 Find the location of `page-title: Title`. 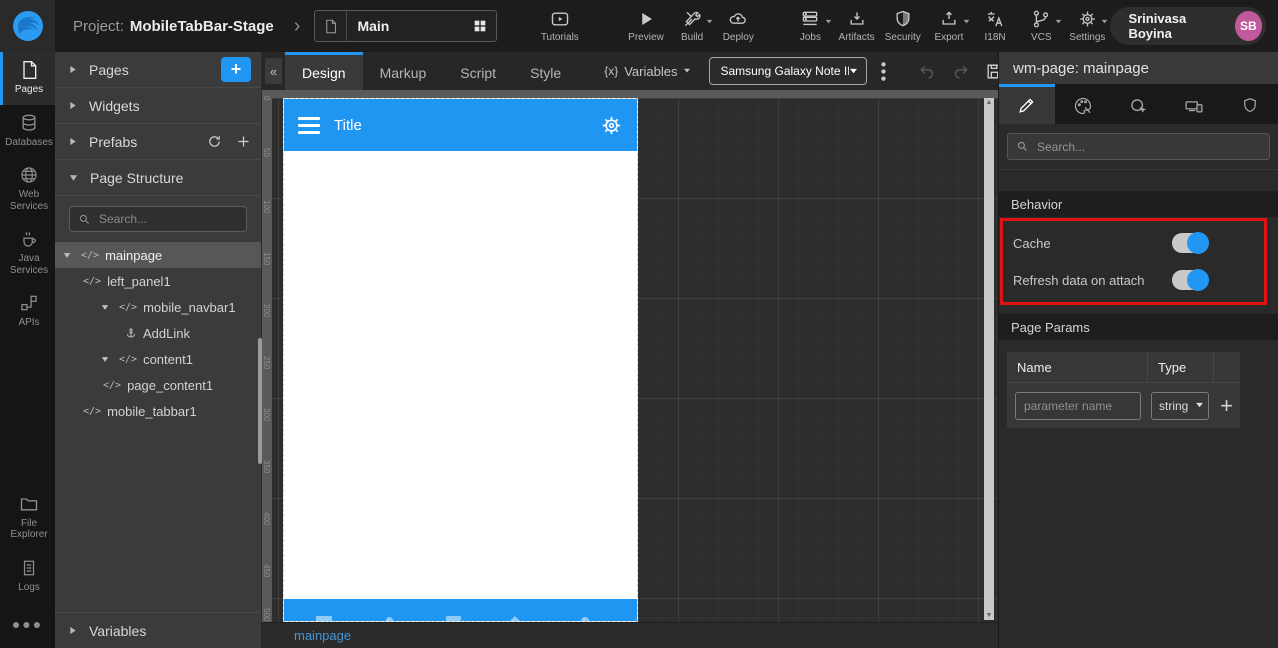

page-title: Title is located at coordinates (467, 125).